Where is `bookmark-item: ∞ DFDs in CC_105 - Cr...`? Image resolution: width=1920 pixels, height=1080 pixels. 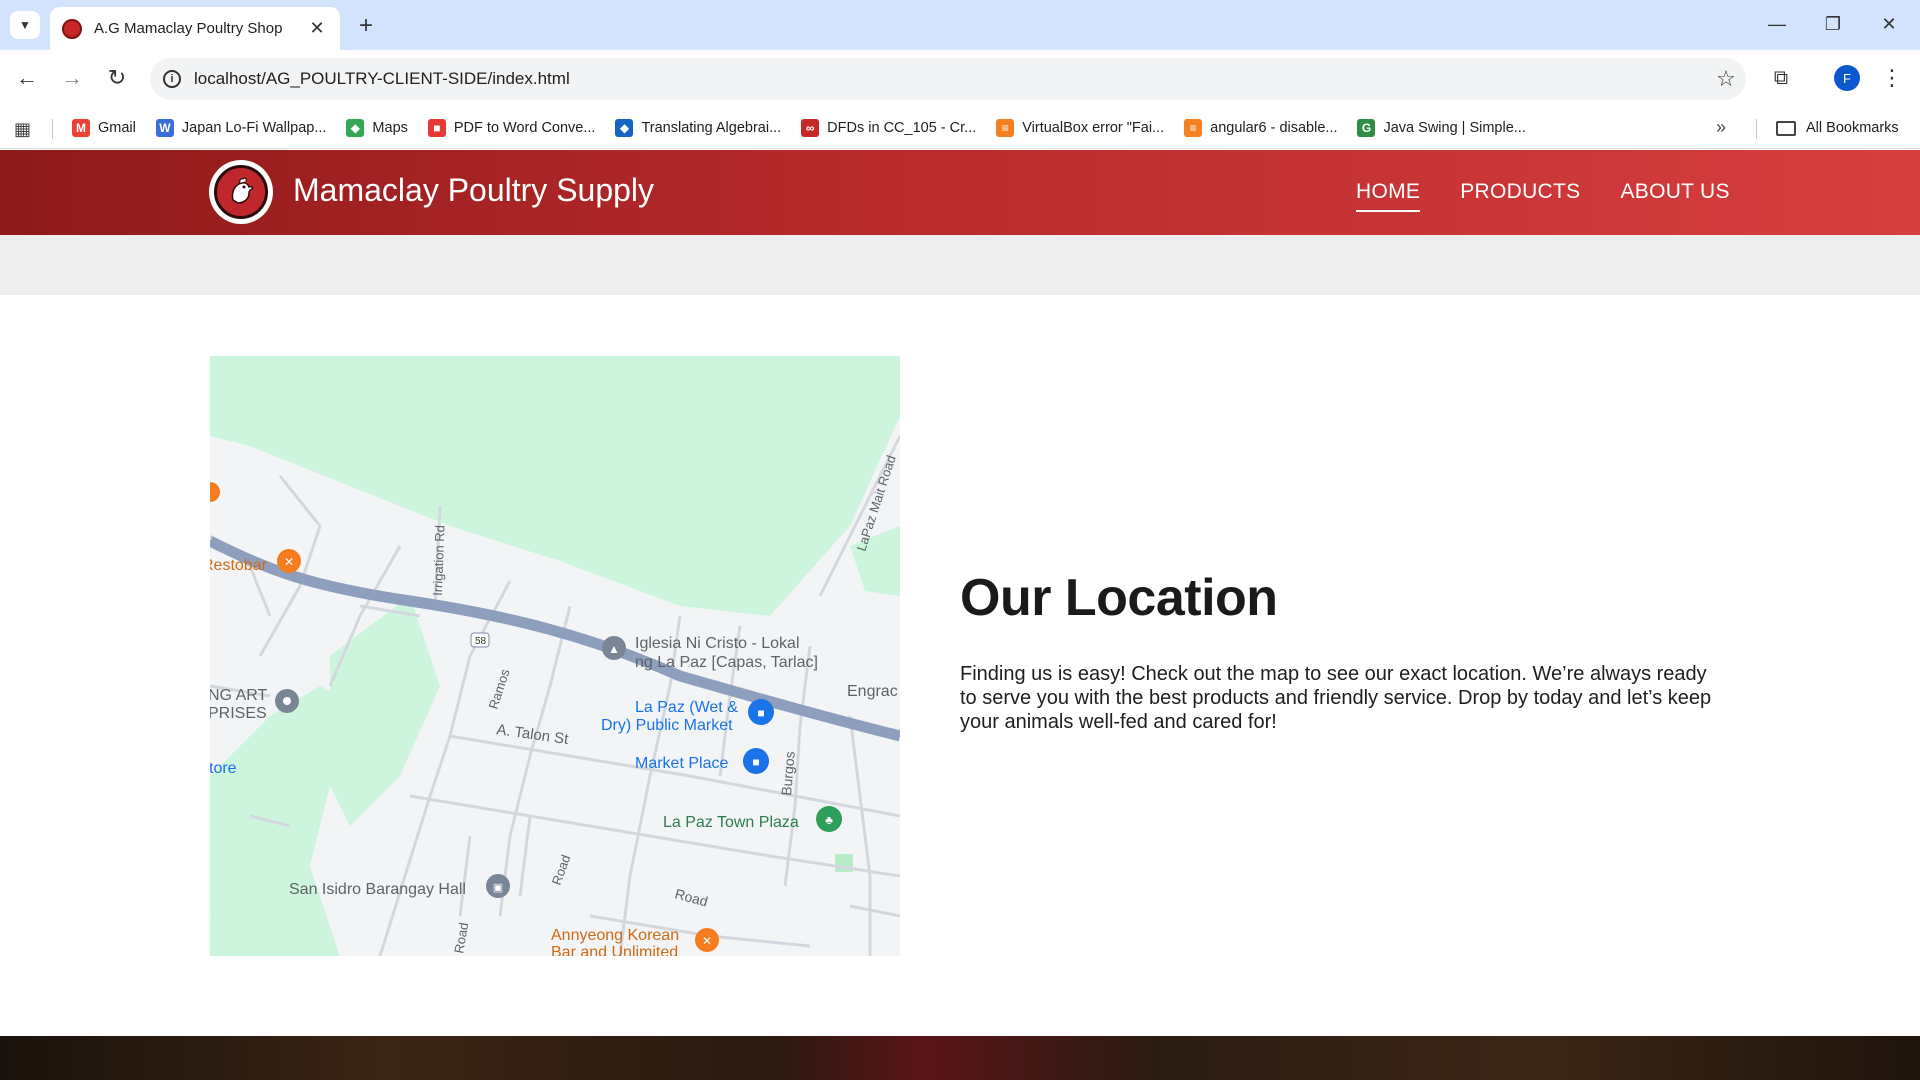
bookmark-item: ∞ DFDs in CC_105 - Cr... is located at coordinates (888, 128).